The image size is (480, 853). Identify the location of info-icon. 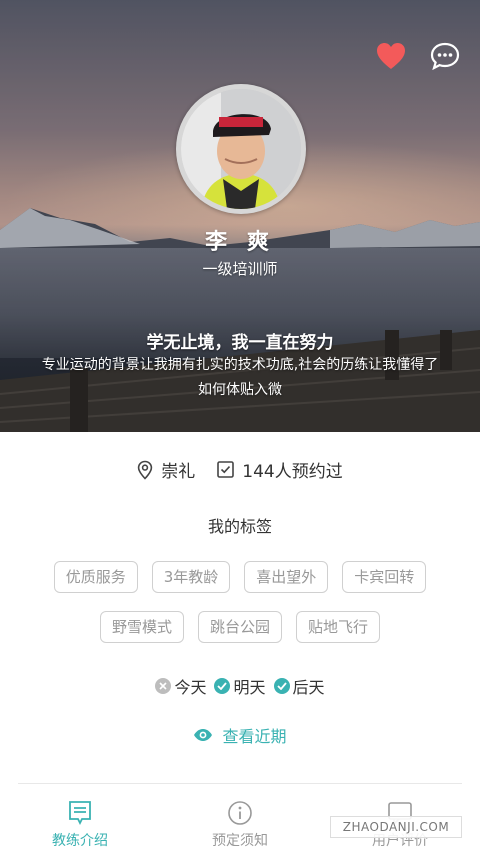
(240, 813).